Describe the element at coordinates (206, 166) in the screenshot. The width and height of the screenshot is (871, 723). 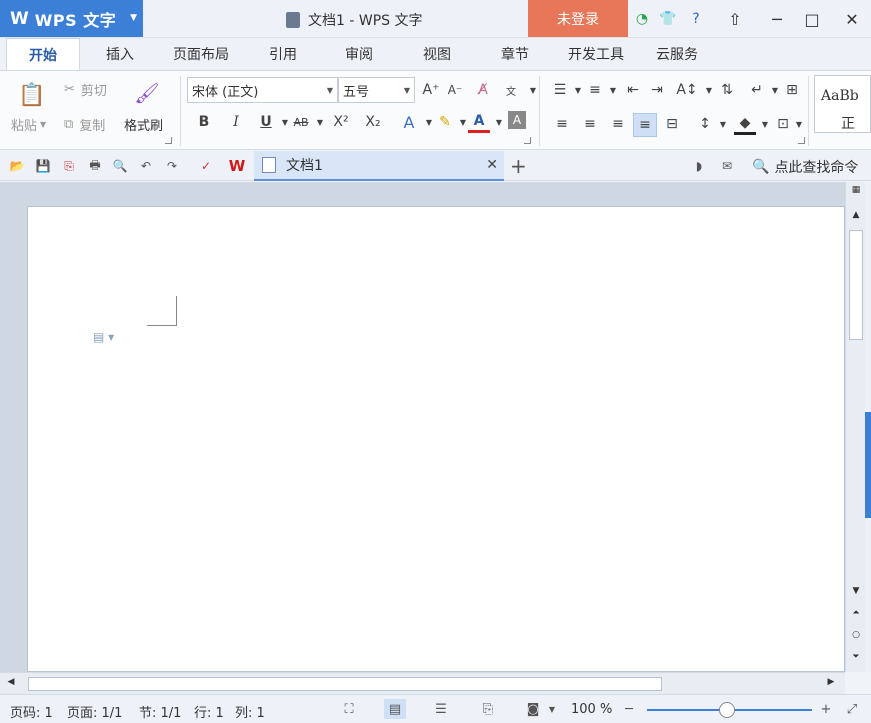
I see `customize-icon: ✓` at that location.